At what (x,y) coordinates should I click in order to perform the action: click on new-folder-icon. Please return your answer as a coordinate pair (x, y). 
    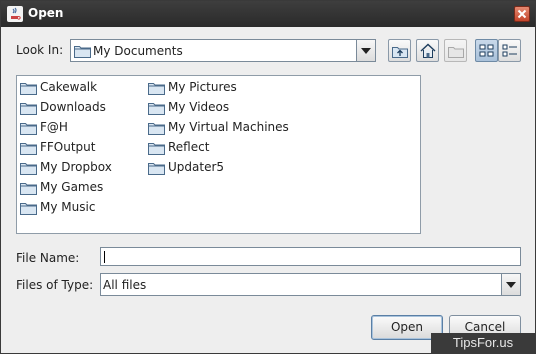
    Looking at the image, I should click on (456, 52).